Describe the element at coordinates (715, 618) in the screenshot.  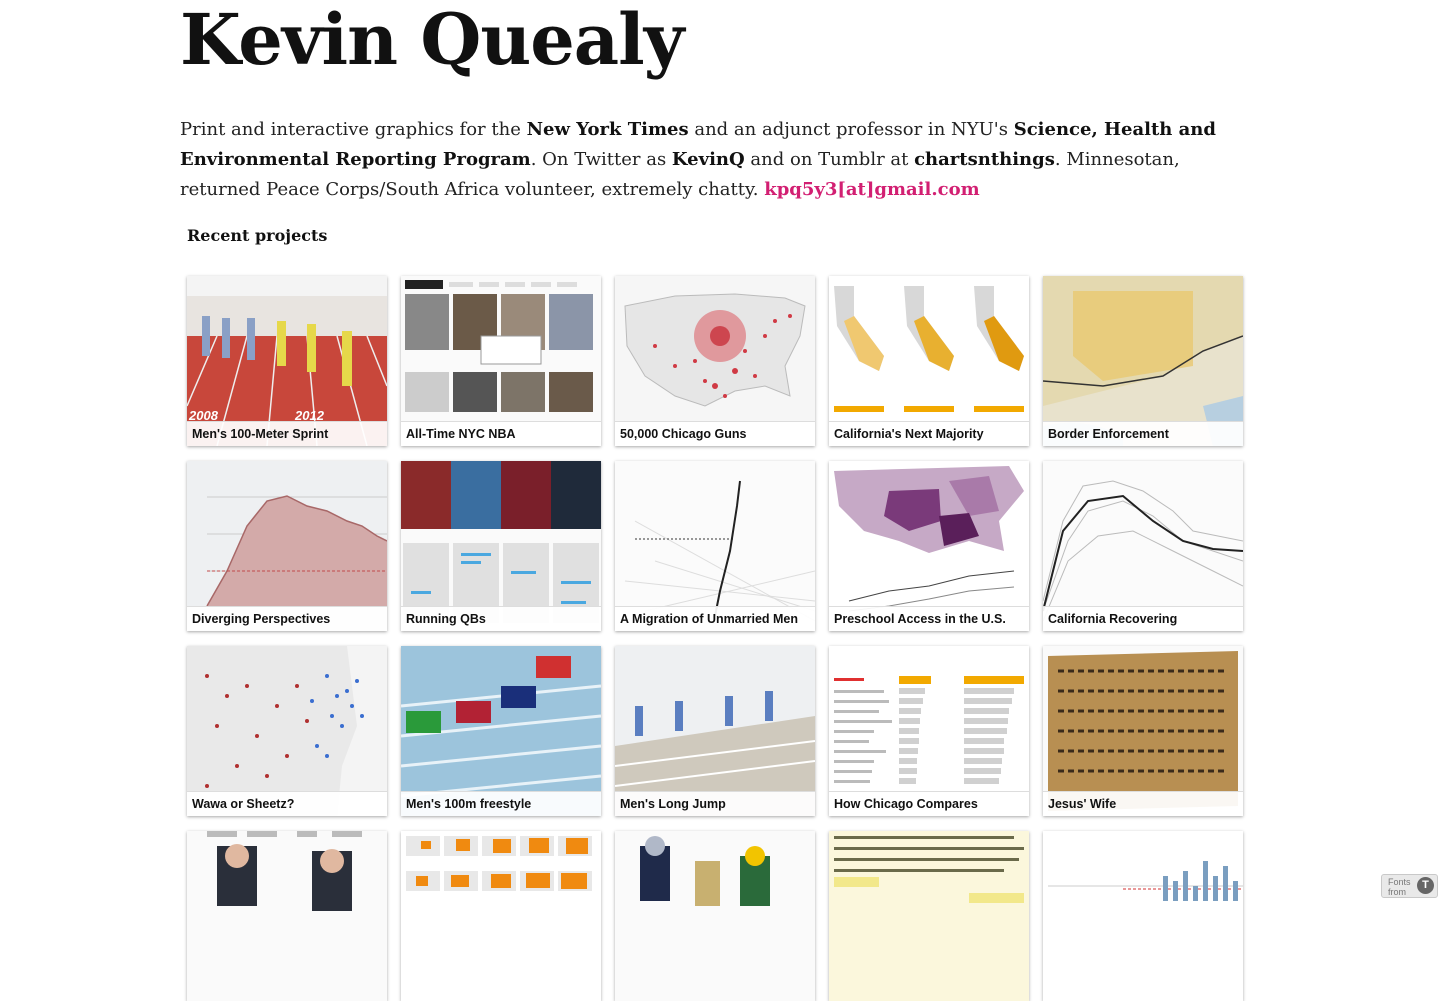
I see `project-title: A Migration of Unmarried Men` at that location.